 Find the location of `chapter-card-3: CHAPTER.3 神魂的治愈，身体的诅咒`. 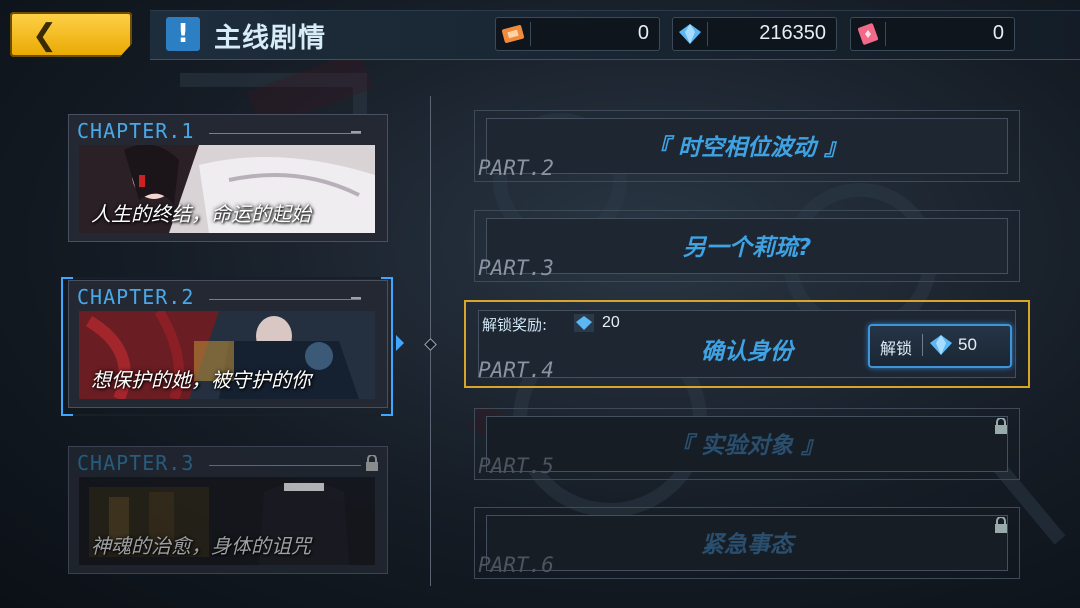

chapter-card-3: CHAPTER.3 神魂的治愈，身体的诅咒 is located at coordinates (228, 510).